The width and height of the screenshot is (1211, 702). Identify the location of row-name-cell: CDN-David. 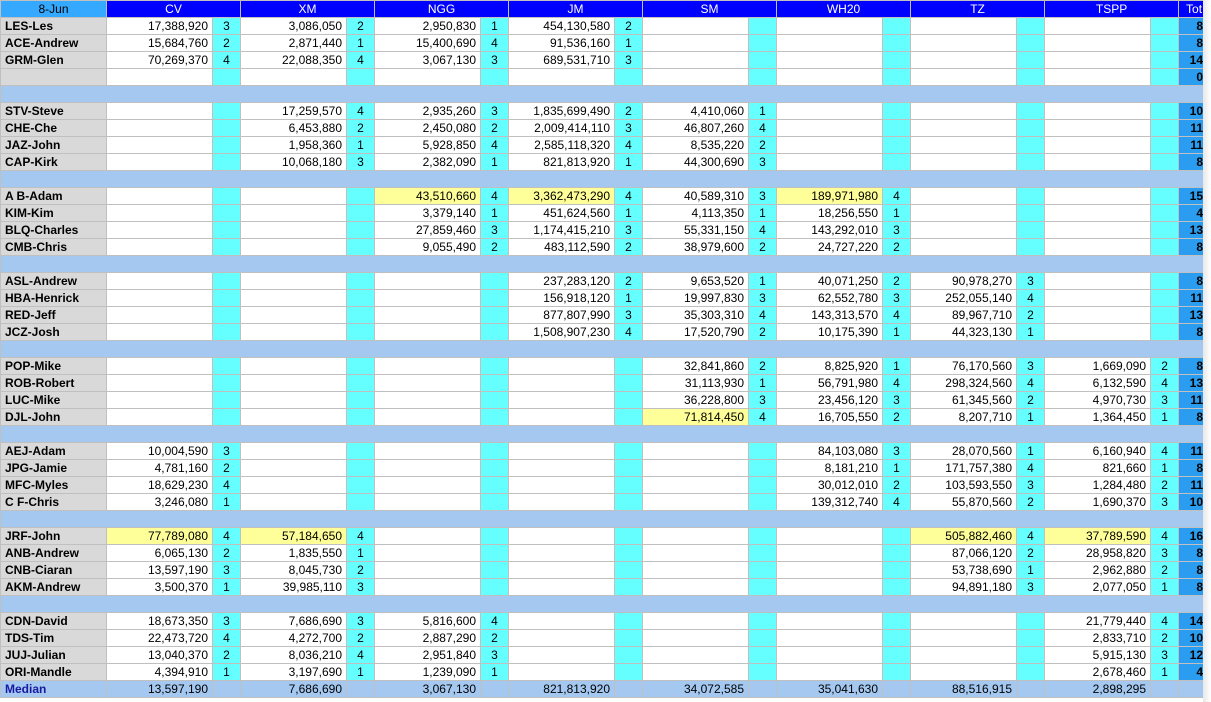
(53, 621).